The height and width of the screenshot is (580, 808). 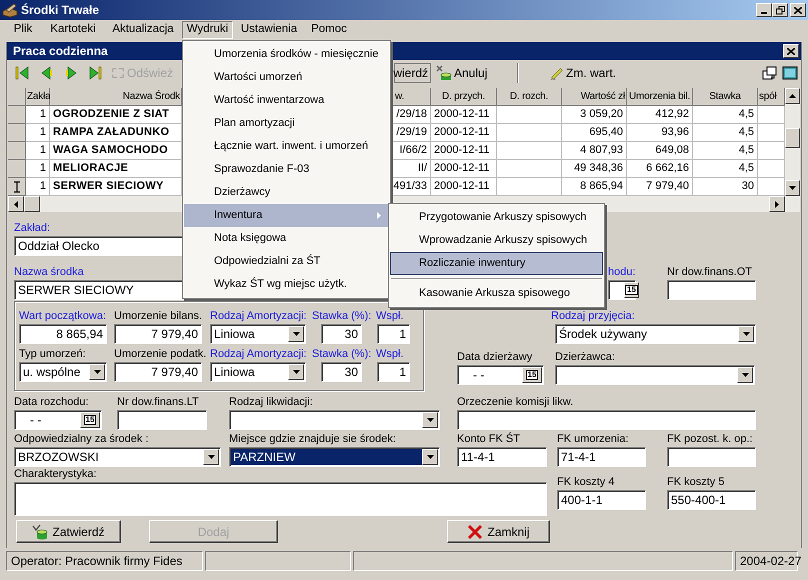 What do you see at coordinates (593, 316) in the screenshot?
I see `field-label: Rodzaj przyjęcia:` at bounding box center [593, 316].